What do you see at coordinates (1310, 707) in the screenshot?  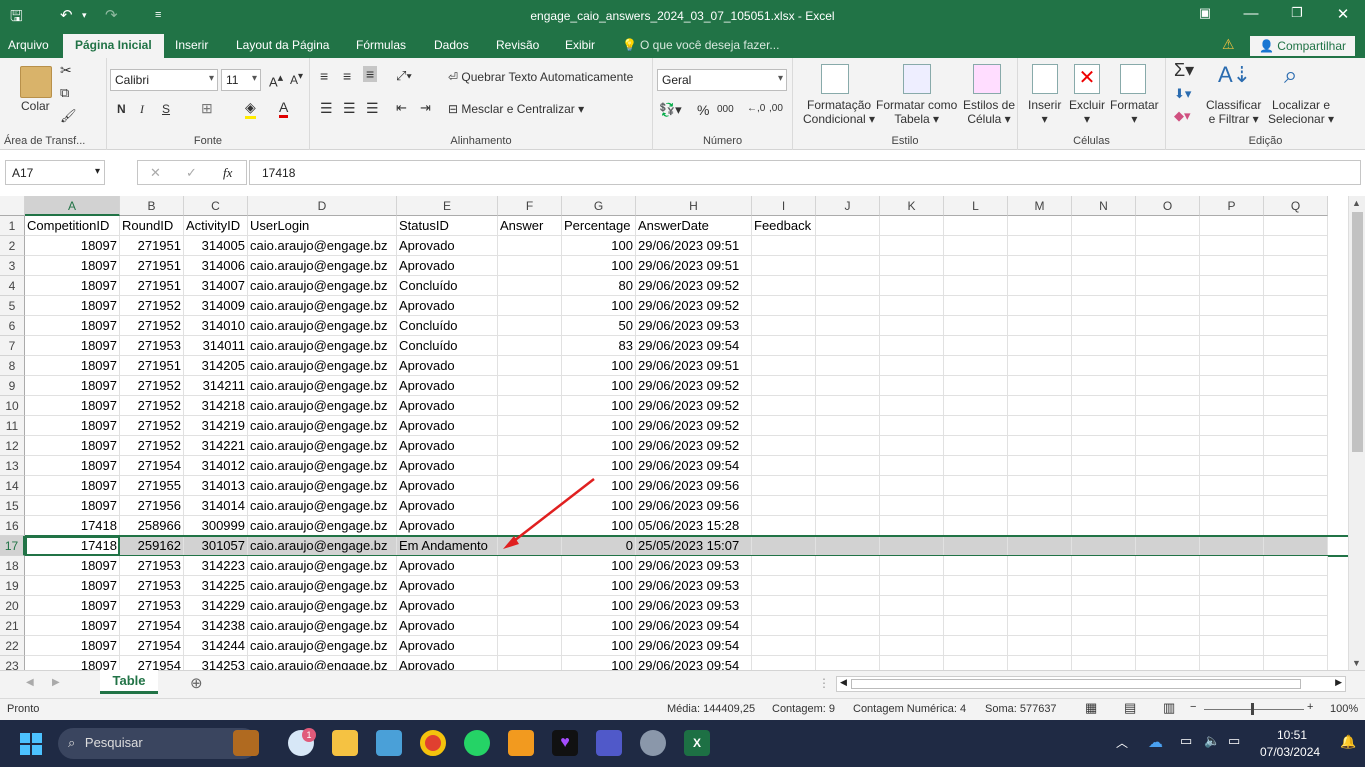 I see `zoom-in-icon: +` at bounding box center [1310, 707].